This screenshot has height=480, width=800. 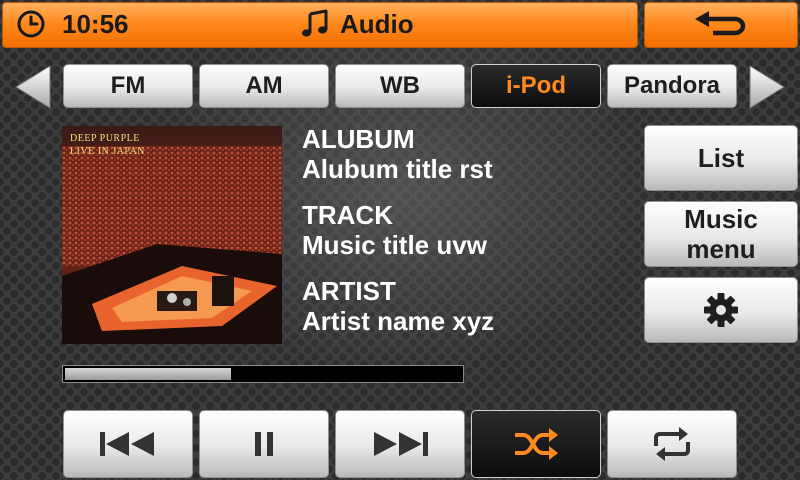 I want to click on clock-icon, so click(x=31, y=24).